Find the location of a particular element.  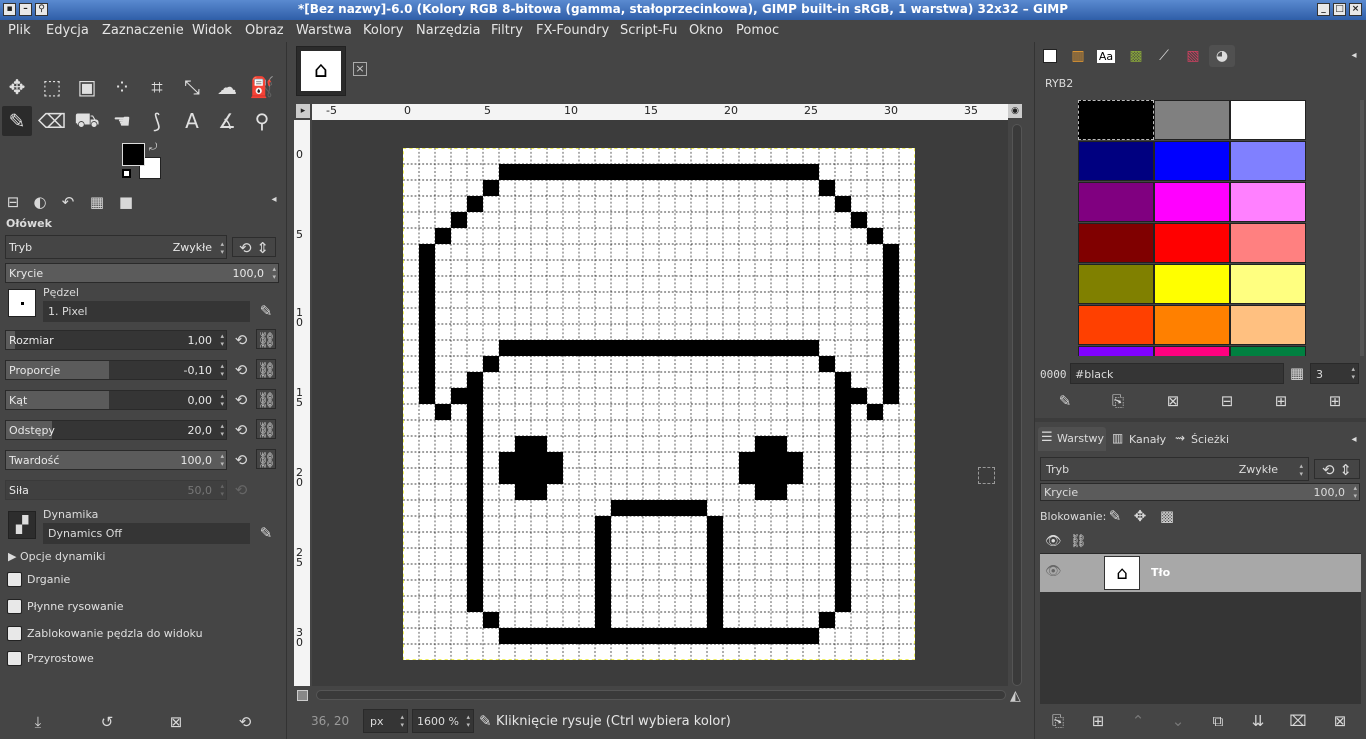

hardness-reset-icon: ⟲ is located at coordinates (241, 460).